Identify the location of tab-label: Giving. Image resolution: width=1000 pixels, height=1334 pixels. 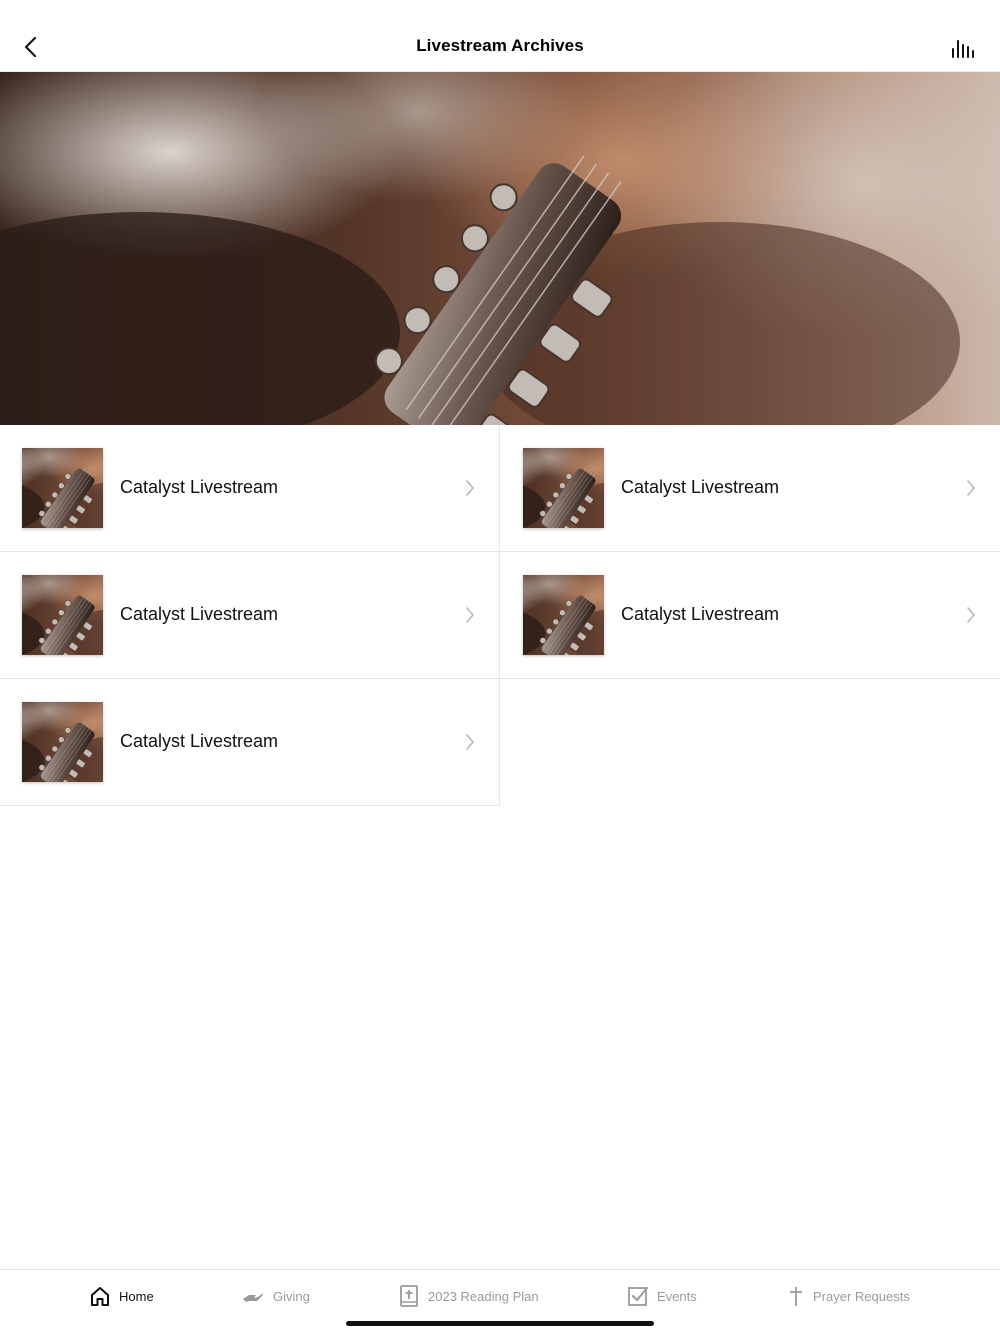
(291, 1296).